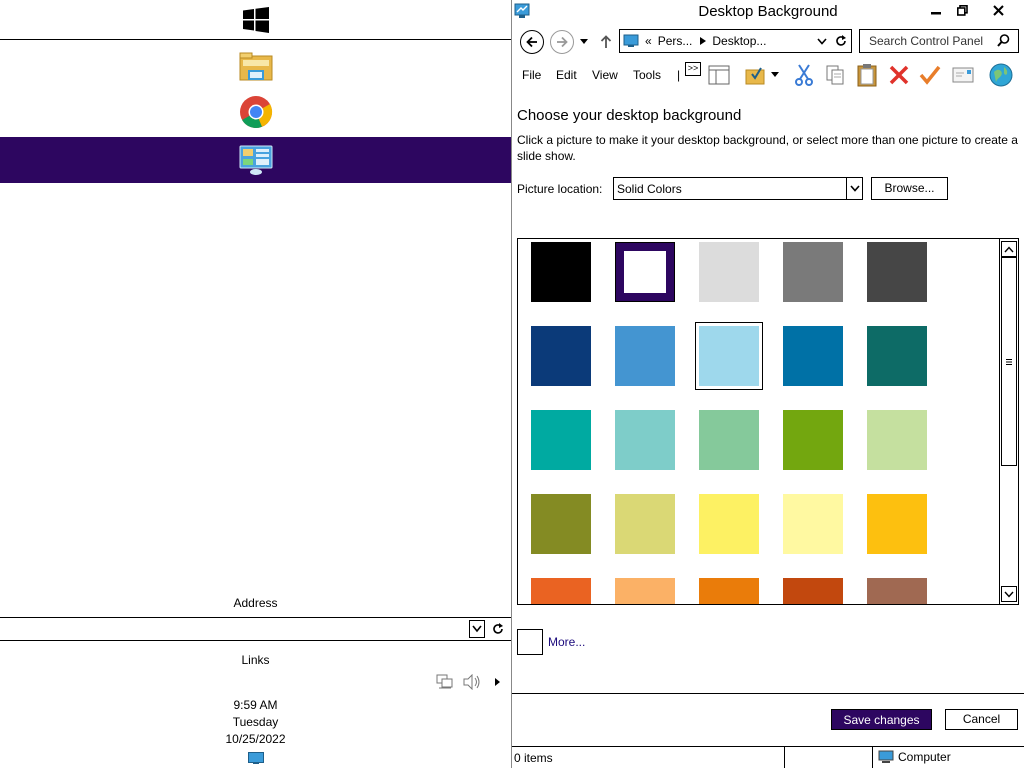  I want to click on restore-button, so click(962, 10).